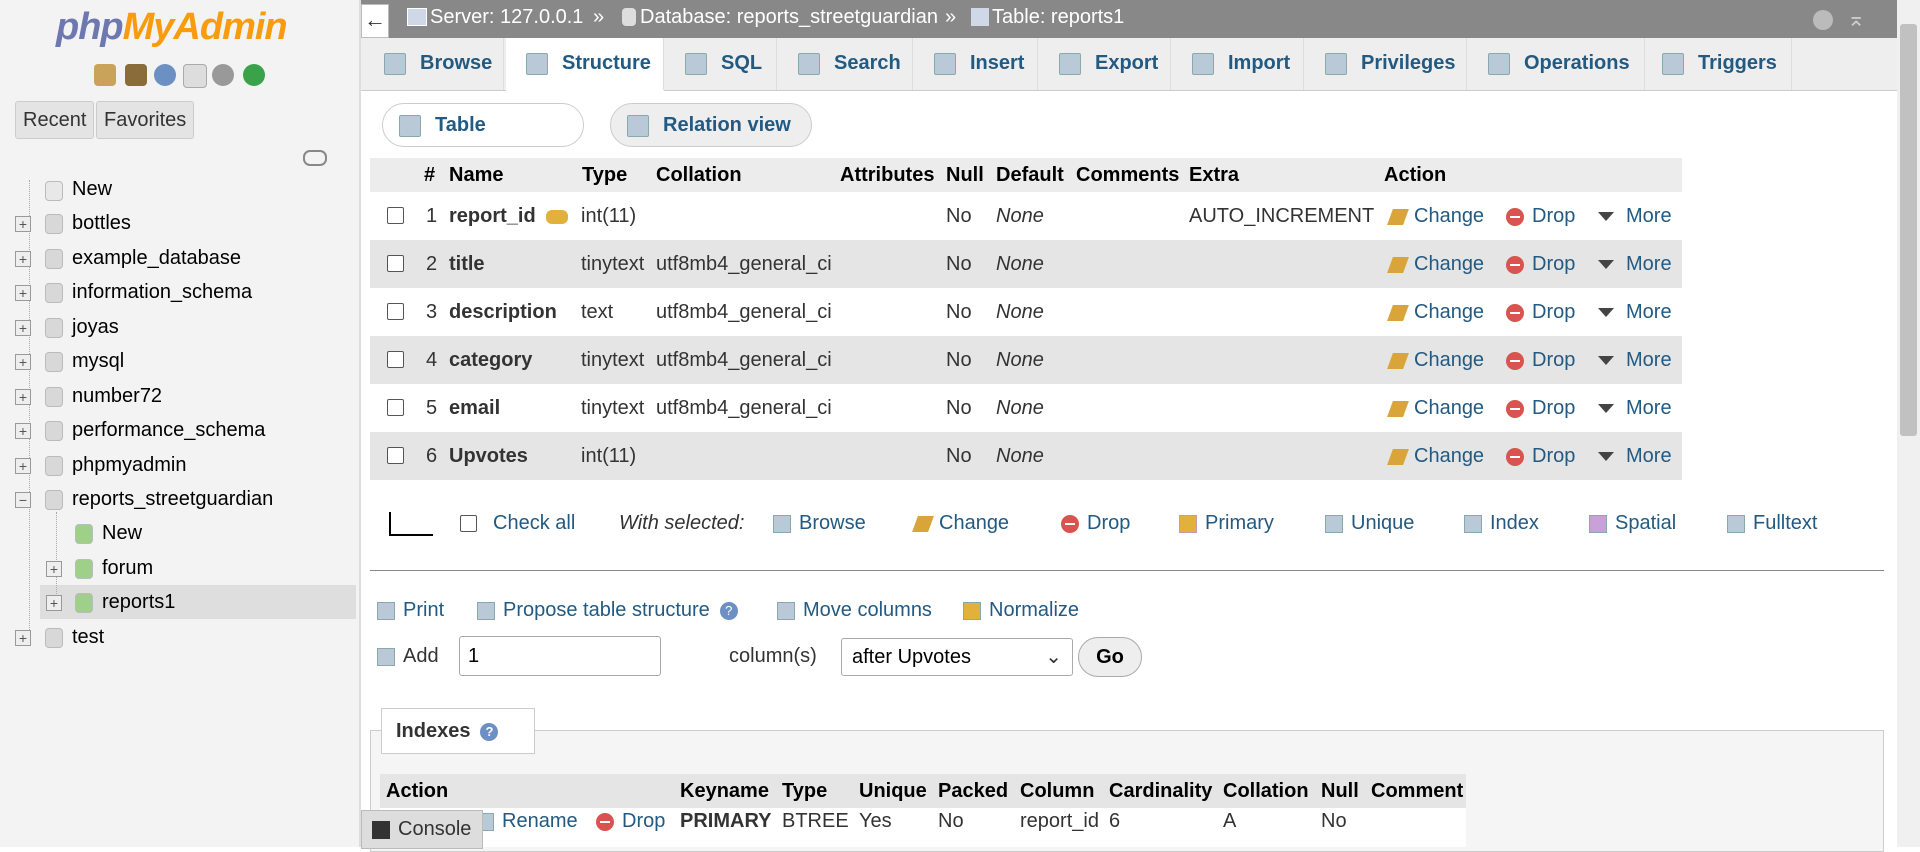  Describe the element at coordinates (711, 125) in the screenshot. I see `subtab-relation-view: Relation view` at that location.